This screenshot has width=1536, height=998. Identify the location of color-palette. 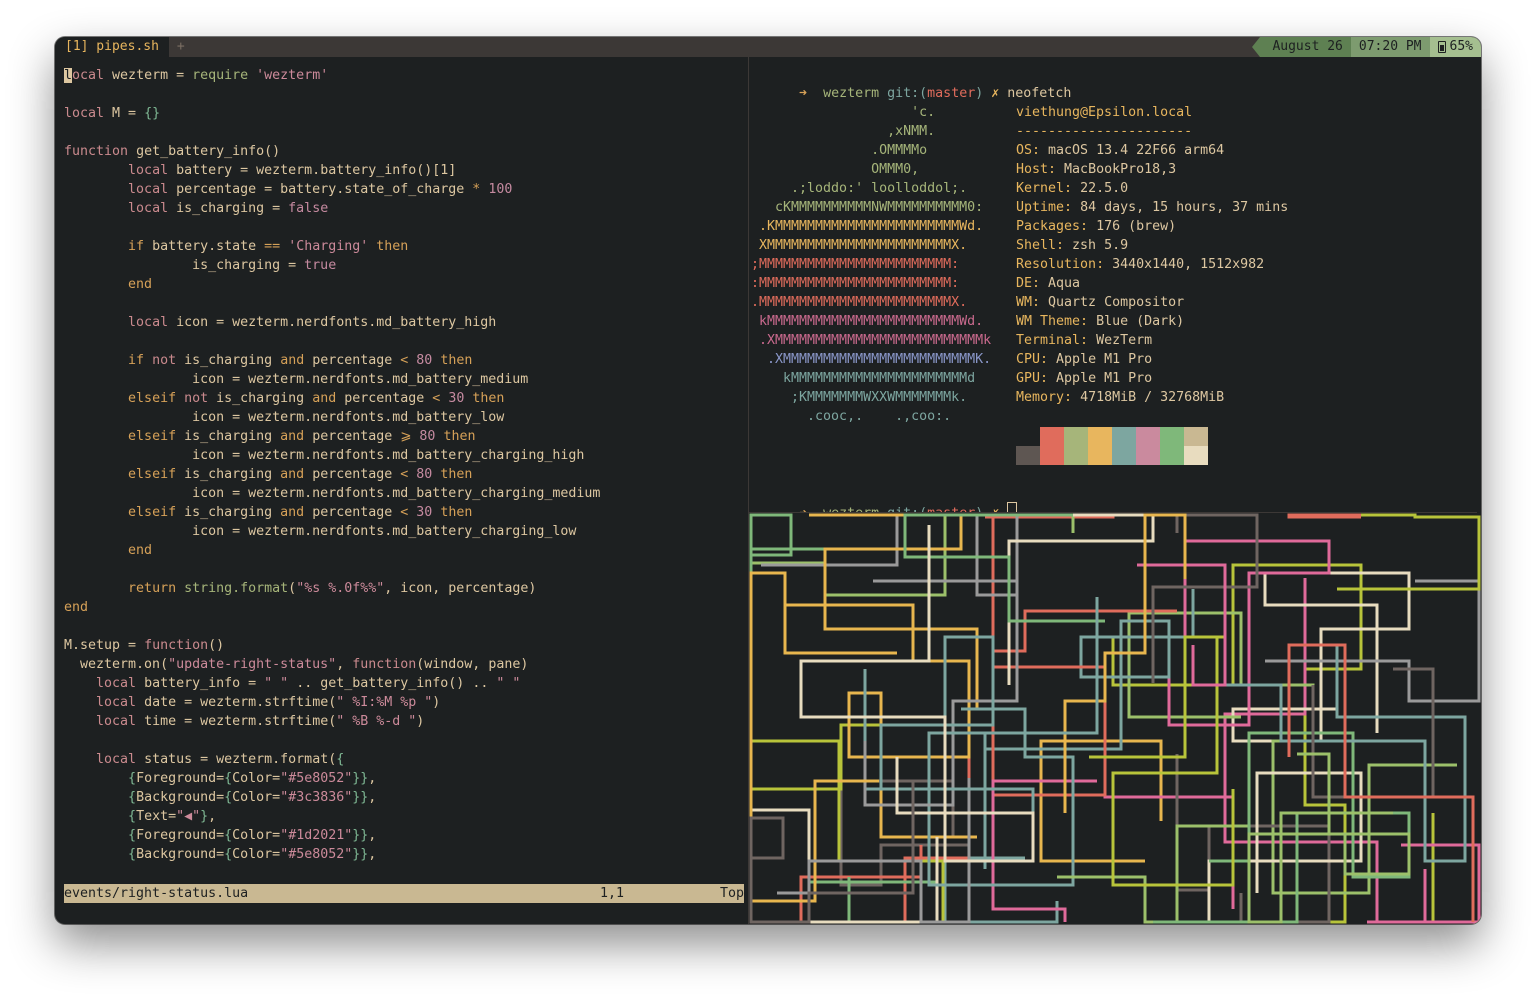
(1112, 446).